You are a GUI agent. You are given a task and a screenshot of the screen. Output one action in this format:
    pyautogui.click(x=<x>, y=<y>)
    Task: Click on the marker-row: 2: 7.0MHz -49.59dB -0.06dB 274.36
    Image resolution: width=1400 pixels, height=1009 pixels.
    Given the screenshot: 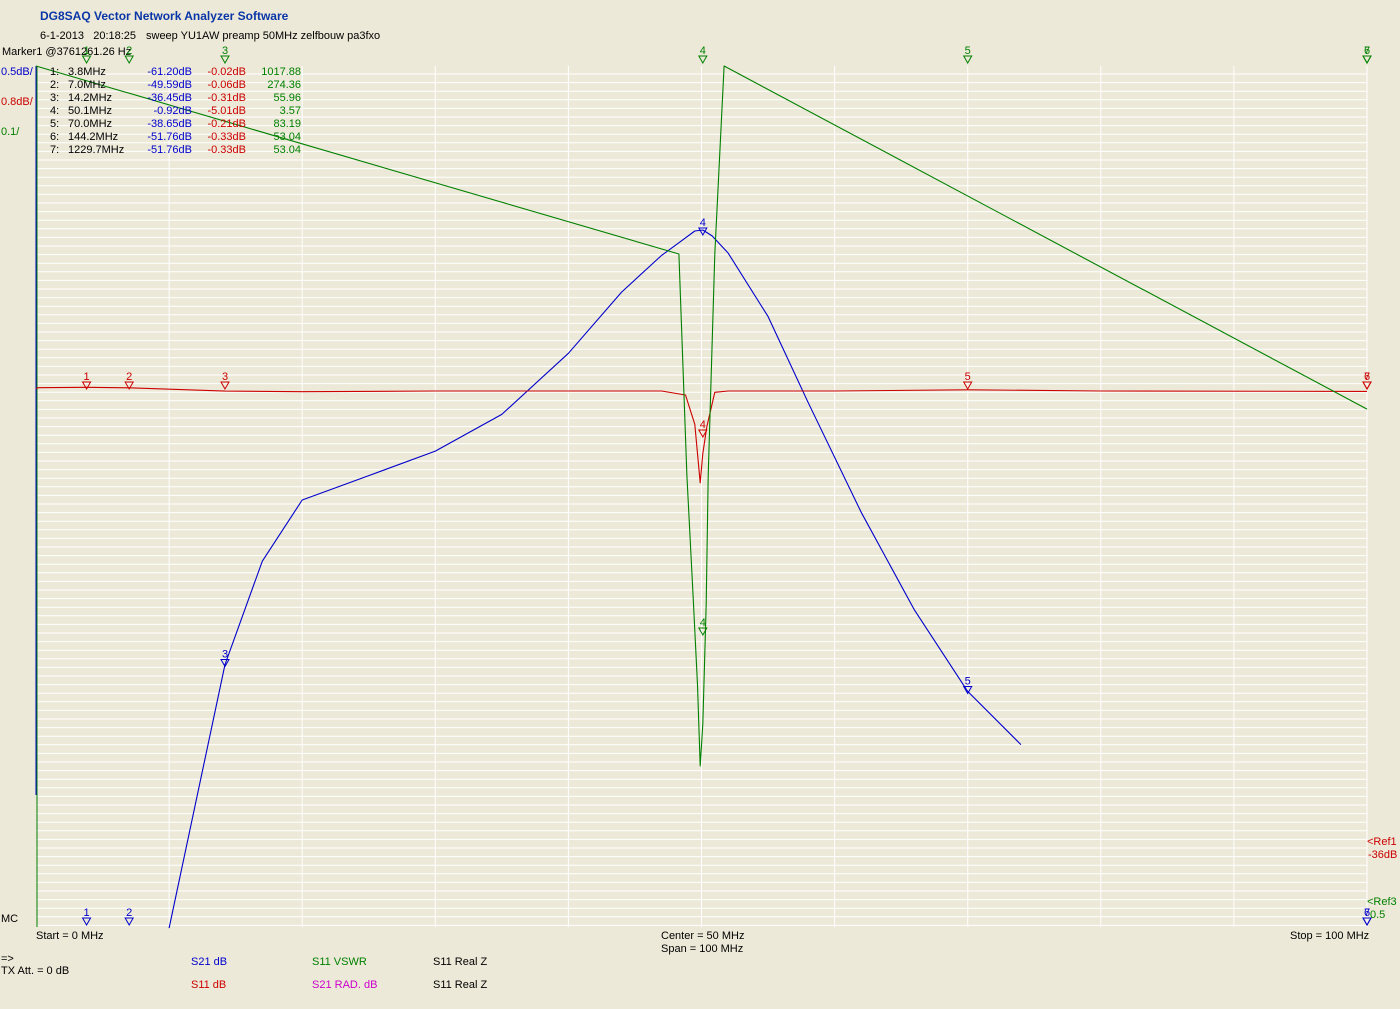 What is the action you would take?
    pyautogui.click(x=175, y=85)
    